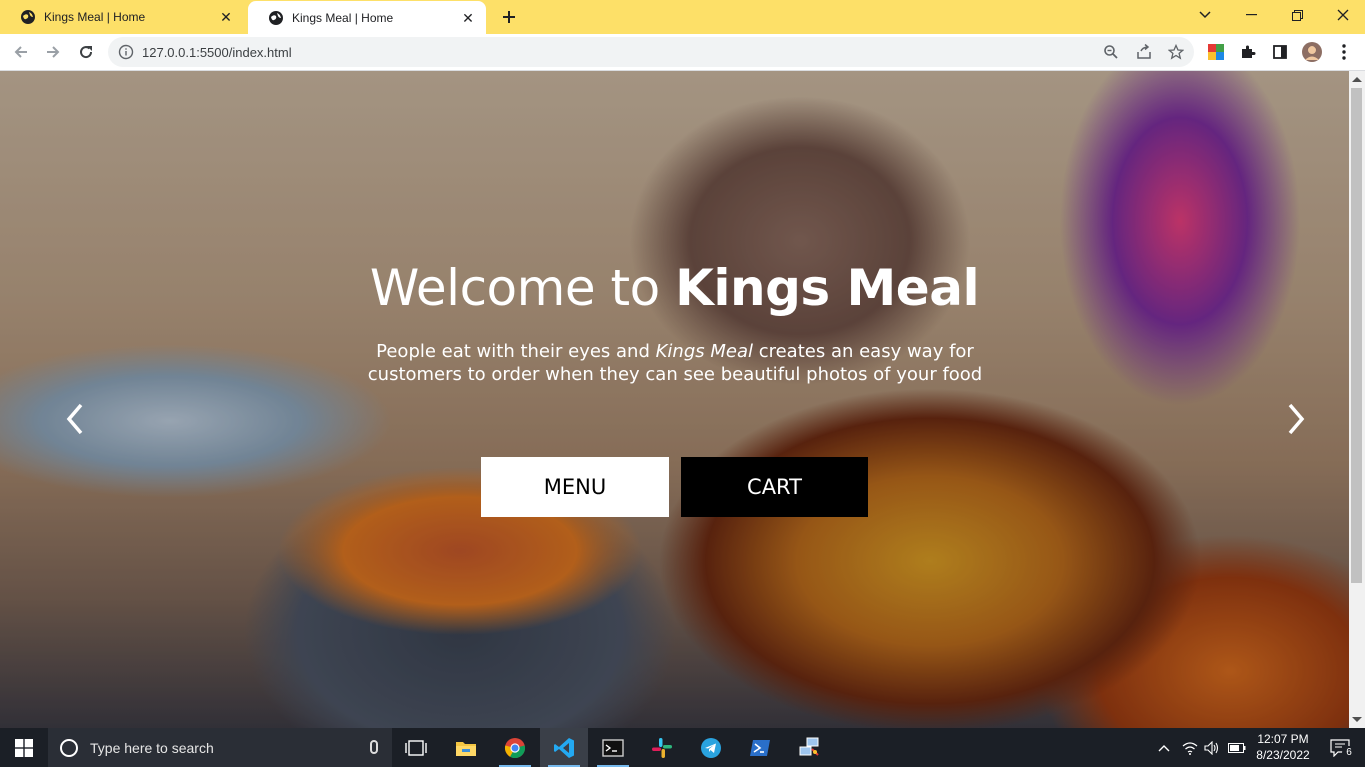 This screenshot has width=1365, height=767. I want to click on reload-button, so click(86, 52).